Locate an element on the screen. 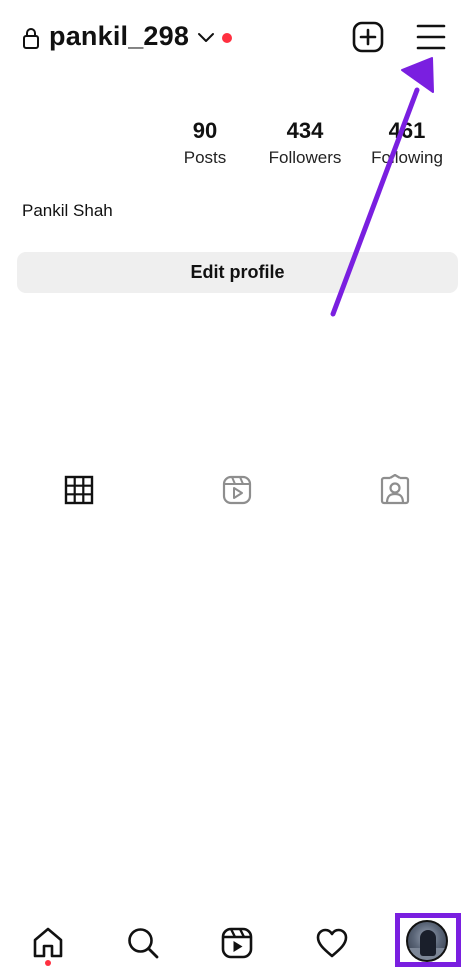 The height and width of the screenshot is (971, 474). plus-square-icon is located at coordinates (368, 37).